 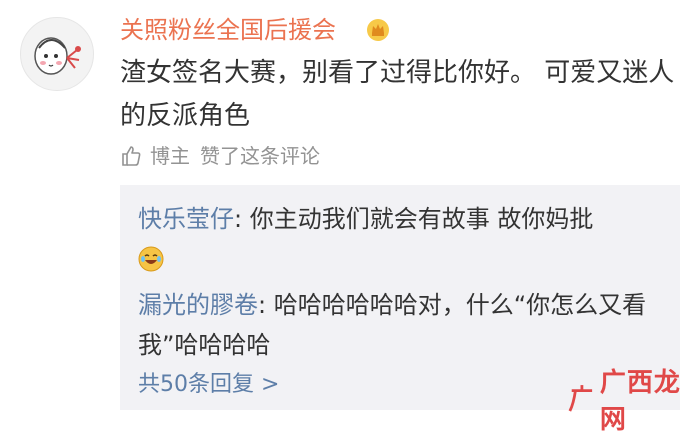 I want to click on thumbs-up-icon, so click(x=131, y=156).